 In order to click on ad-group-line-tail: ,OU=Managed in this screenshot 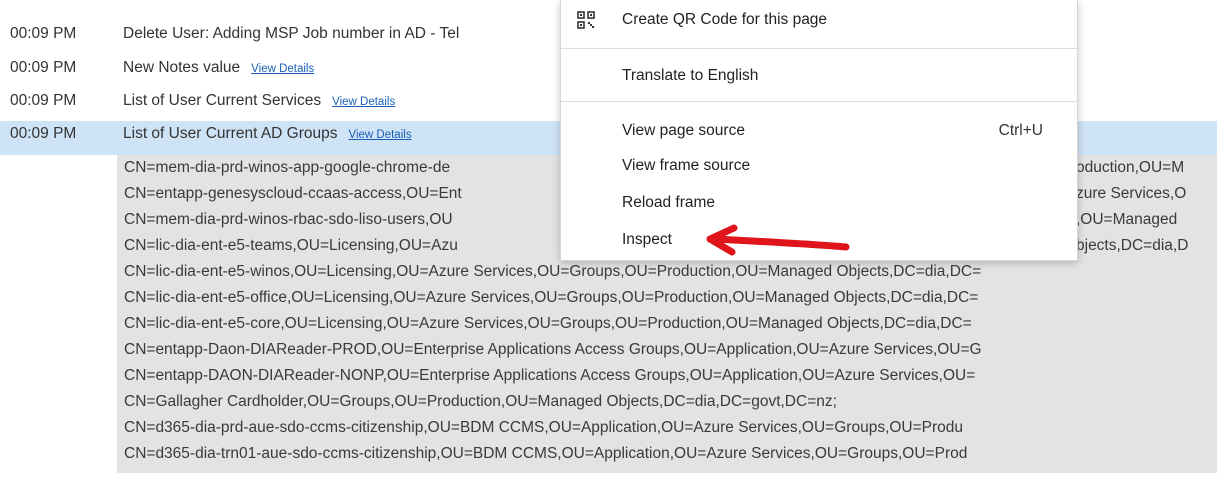, I will do `click(1146, 220)`.